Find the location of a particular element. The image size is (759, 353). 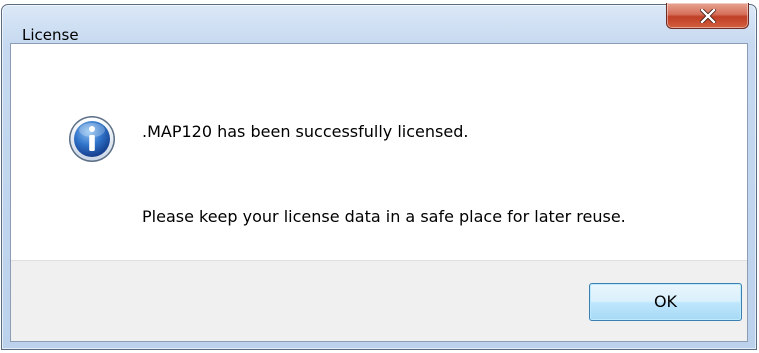

close-icon is located at coordinates (708, 16).